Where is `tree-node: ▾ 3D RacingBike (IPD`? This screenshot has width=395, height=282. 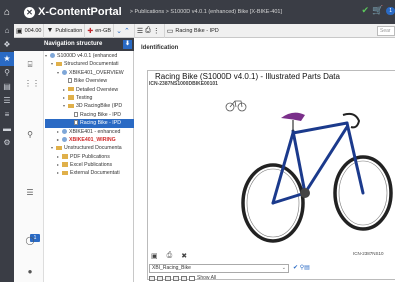 tree-node: ▾ 3D RacingBike (IPD is located at coordinates (89, 106).